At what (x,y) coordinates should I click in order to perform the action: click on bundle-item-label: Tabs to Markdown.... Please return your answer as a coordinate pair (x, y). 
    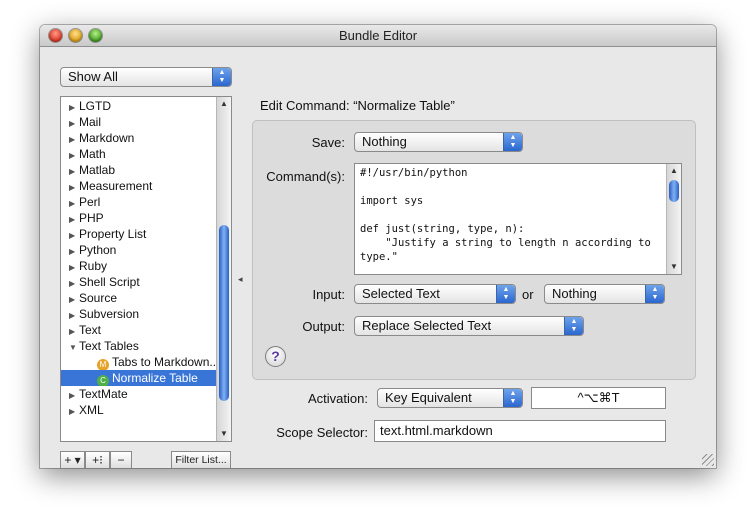
    Looking at the image, I should click on (164, 362).